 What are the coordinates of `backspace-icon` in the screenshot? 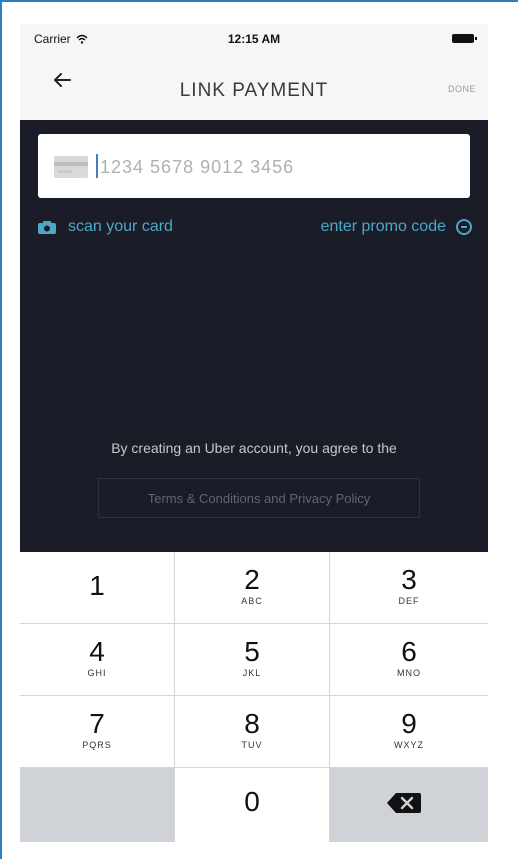 It's located at (404, 803).